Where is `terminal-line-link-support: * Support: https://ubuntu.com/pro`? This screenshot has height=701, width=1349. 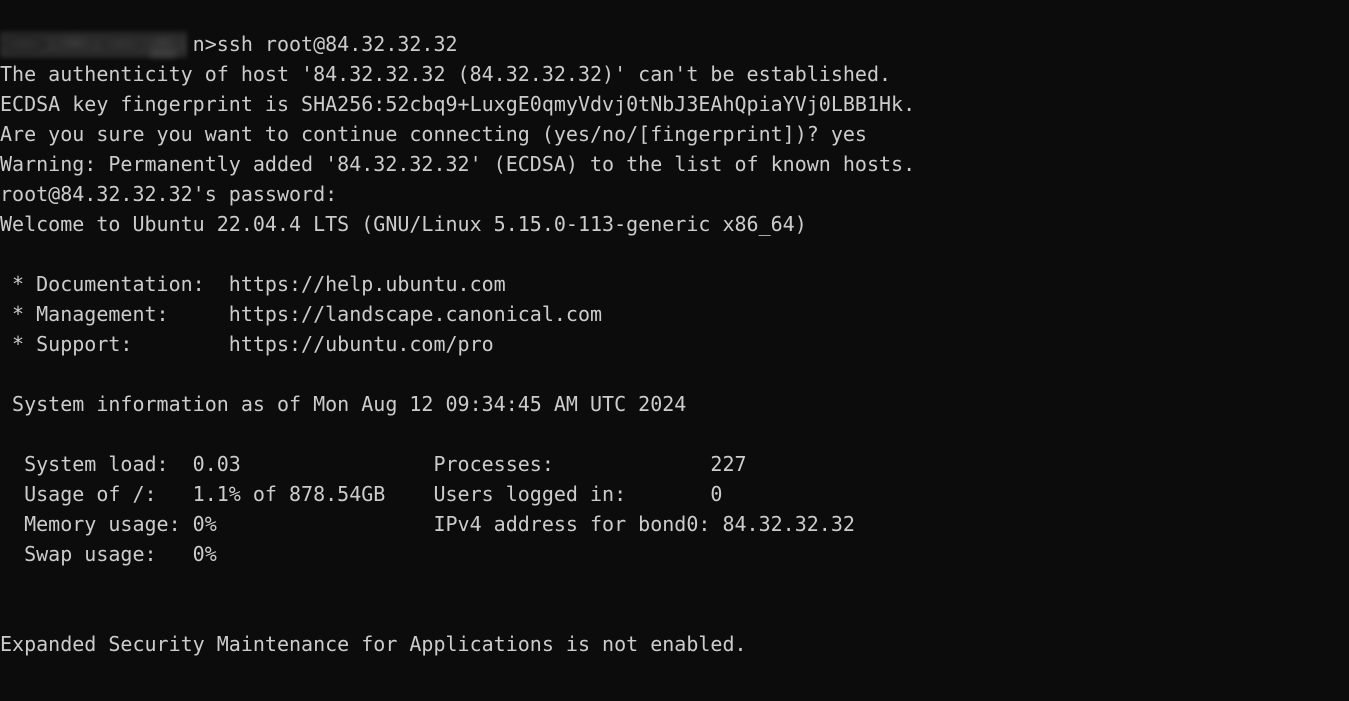 terminal-line-link-support: * Support: https://ubuntu.com/pro is located at coordinates (247, 344).